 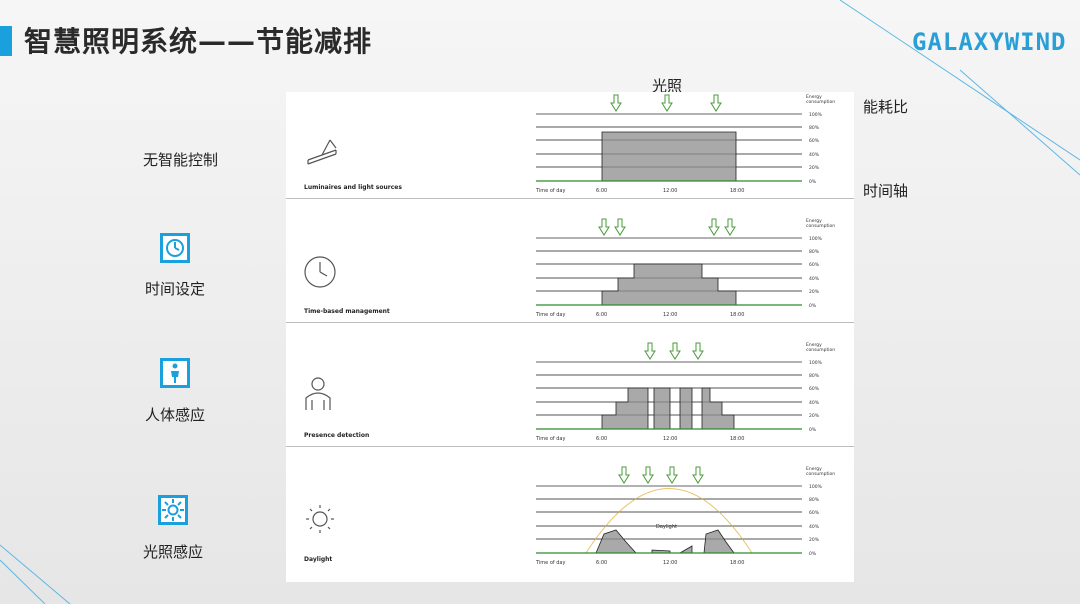 What do you see at coordinates (175, 415) in the screenshot?
I see `mode-label-presence: 人体感应` at bounding box center [175, 415].